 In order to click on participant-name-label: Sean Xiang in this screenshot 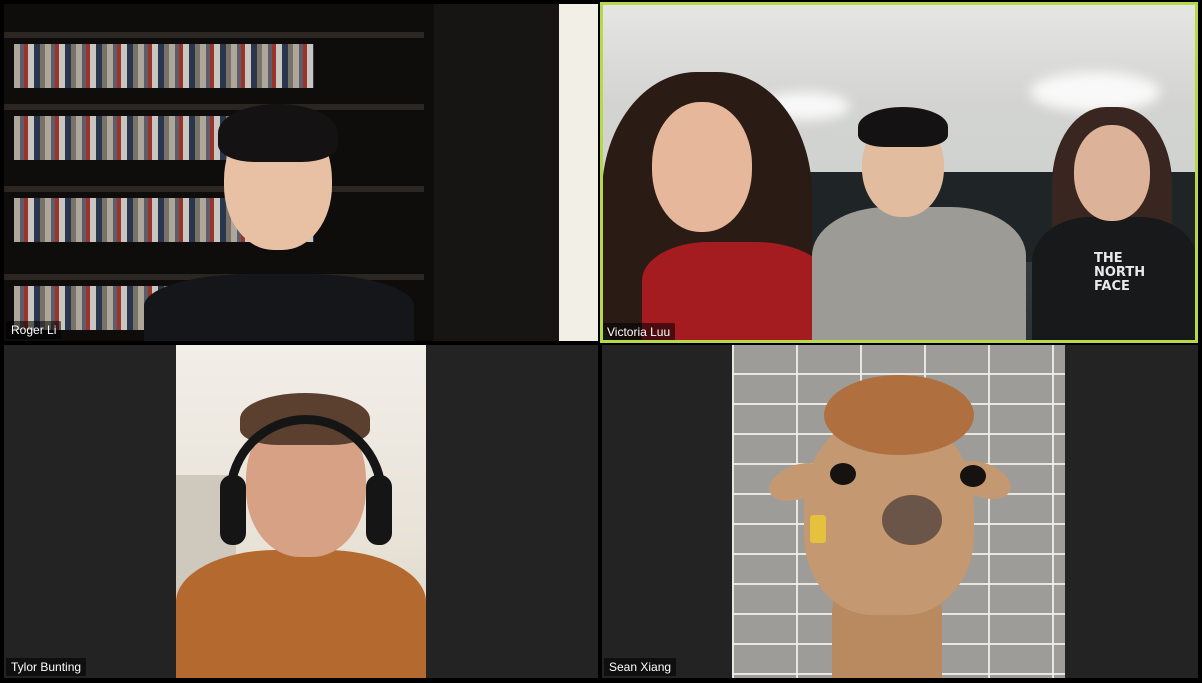, I will do `click(640, 667)`.